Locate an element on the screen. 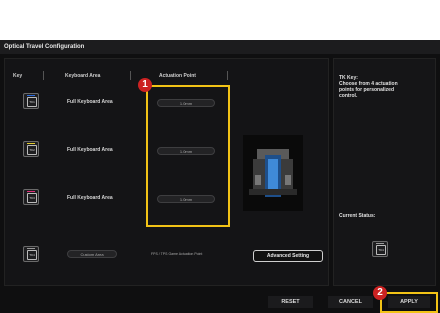 The height and width of the screenshot is (313, 440). switch-diagram is located at coordinates (273, 173).